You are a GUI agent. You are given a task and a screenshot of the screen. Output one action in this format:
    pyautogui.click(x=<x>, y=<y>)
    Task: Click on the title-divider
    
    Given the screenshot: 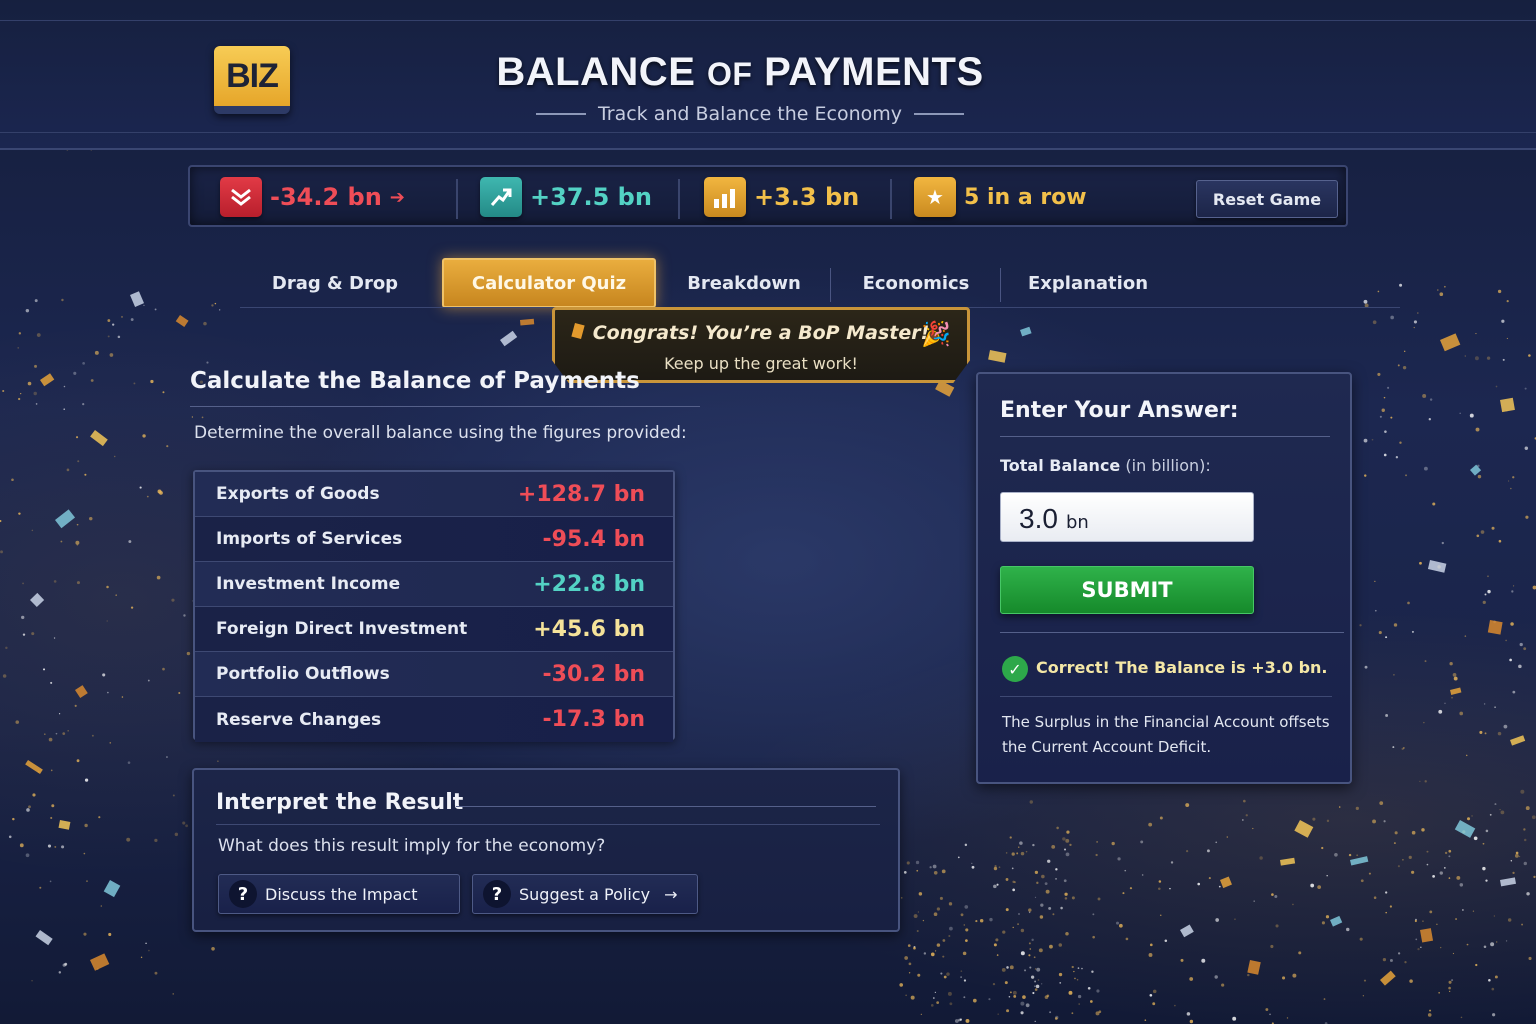 What is the action you would take?
    pyautogui.click(x=445, y=406)
    